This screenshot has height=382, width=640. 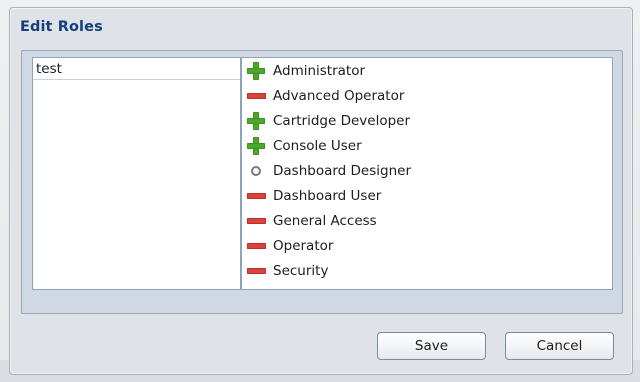 What do you see at coordinates (301, 270) in the screenshot?
I see `role-label: Security` at bounding box center [301, 270].